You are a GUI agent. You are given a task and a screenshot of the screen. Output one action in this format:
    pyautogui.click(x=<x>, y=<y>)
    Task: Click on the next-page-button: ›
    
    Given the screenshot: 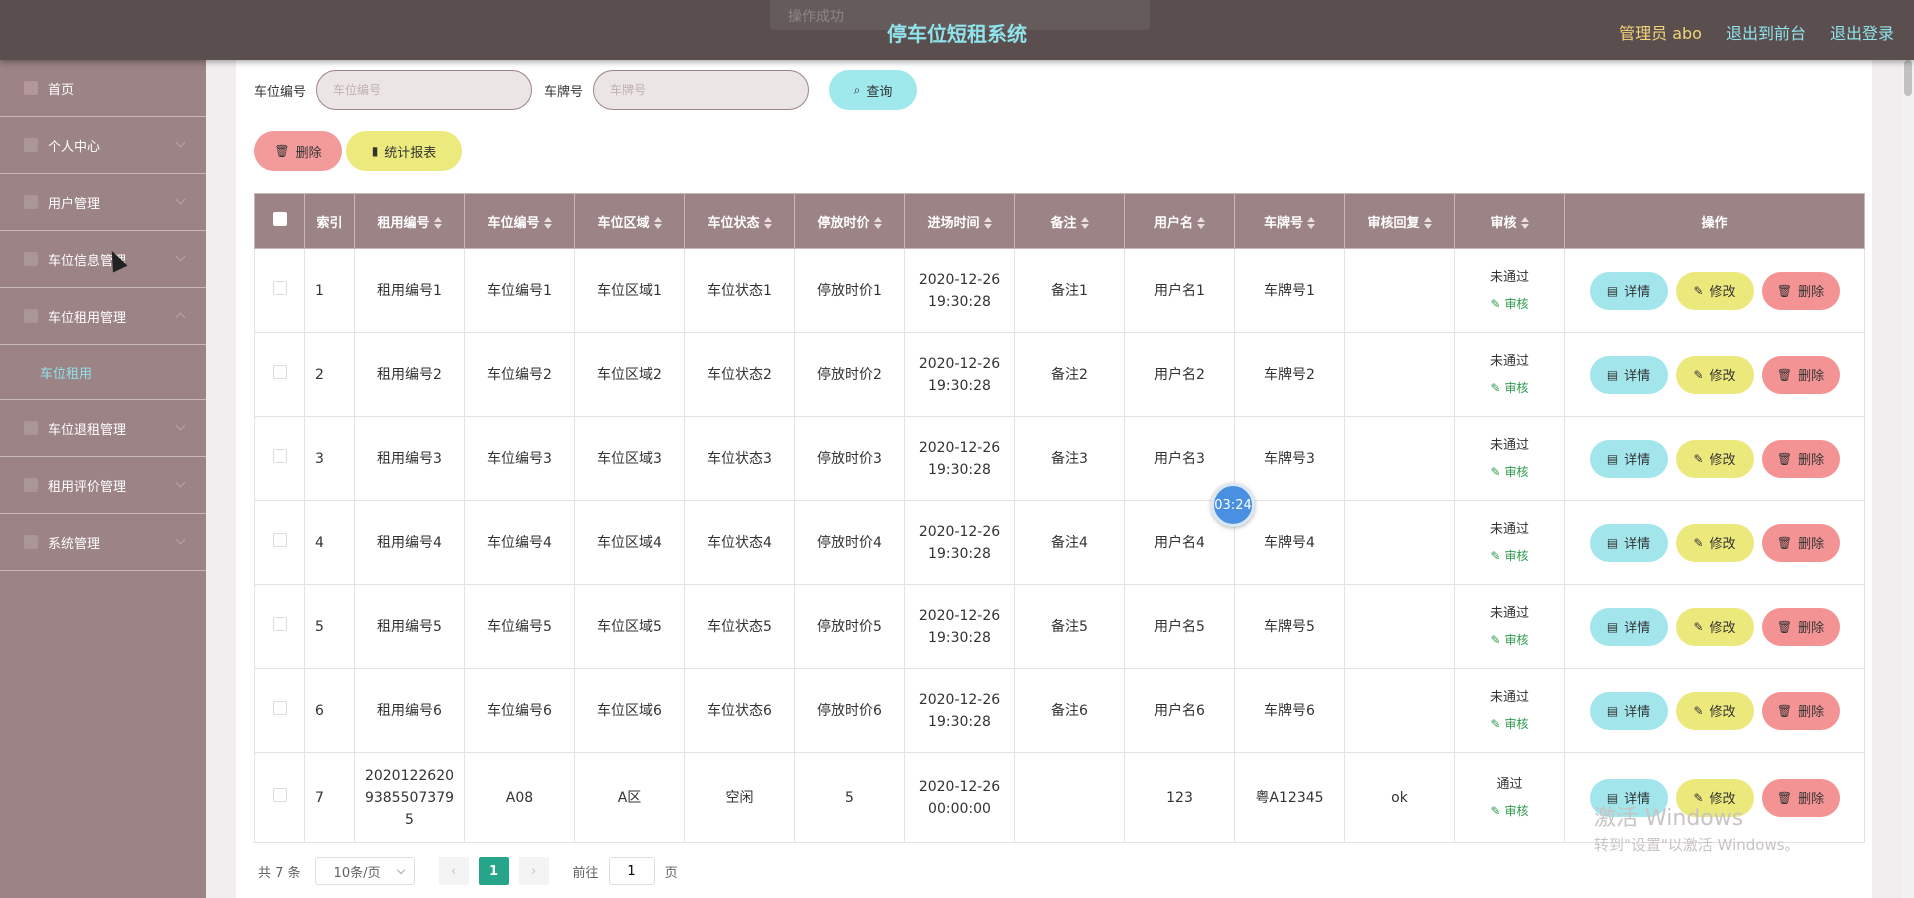 What is the action you would take?
    pyautogui.click(x=533, y=871)
    